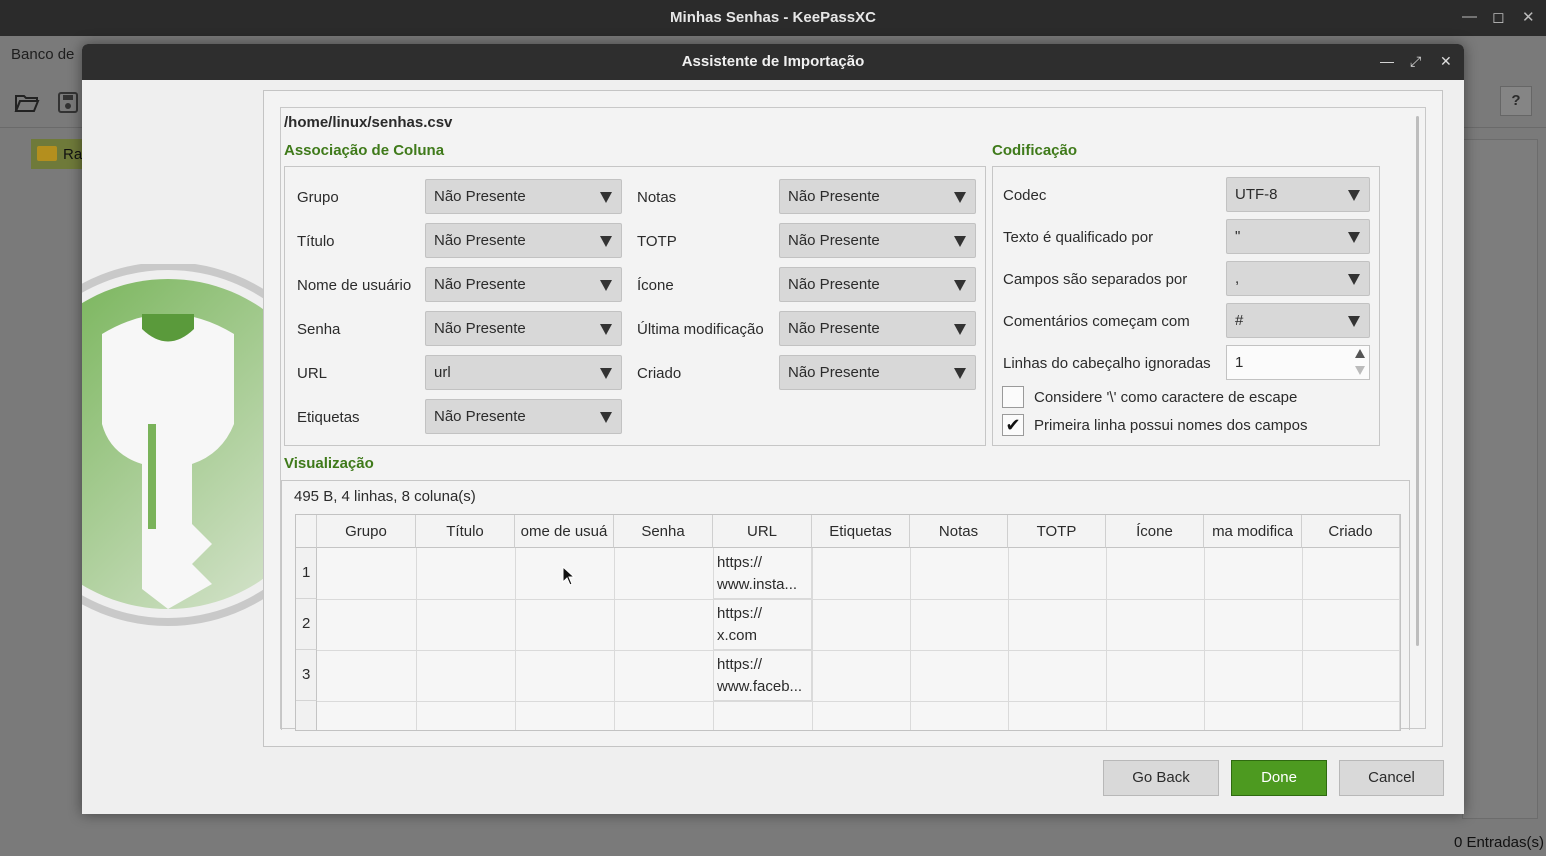 This screenshot has height=856, width=1546. I want to click on assoc-select-criado: Não Presente, so click(877, 372).